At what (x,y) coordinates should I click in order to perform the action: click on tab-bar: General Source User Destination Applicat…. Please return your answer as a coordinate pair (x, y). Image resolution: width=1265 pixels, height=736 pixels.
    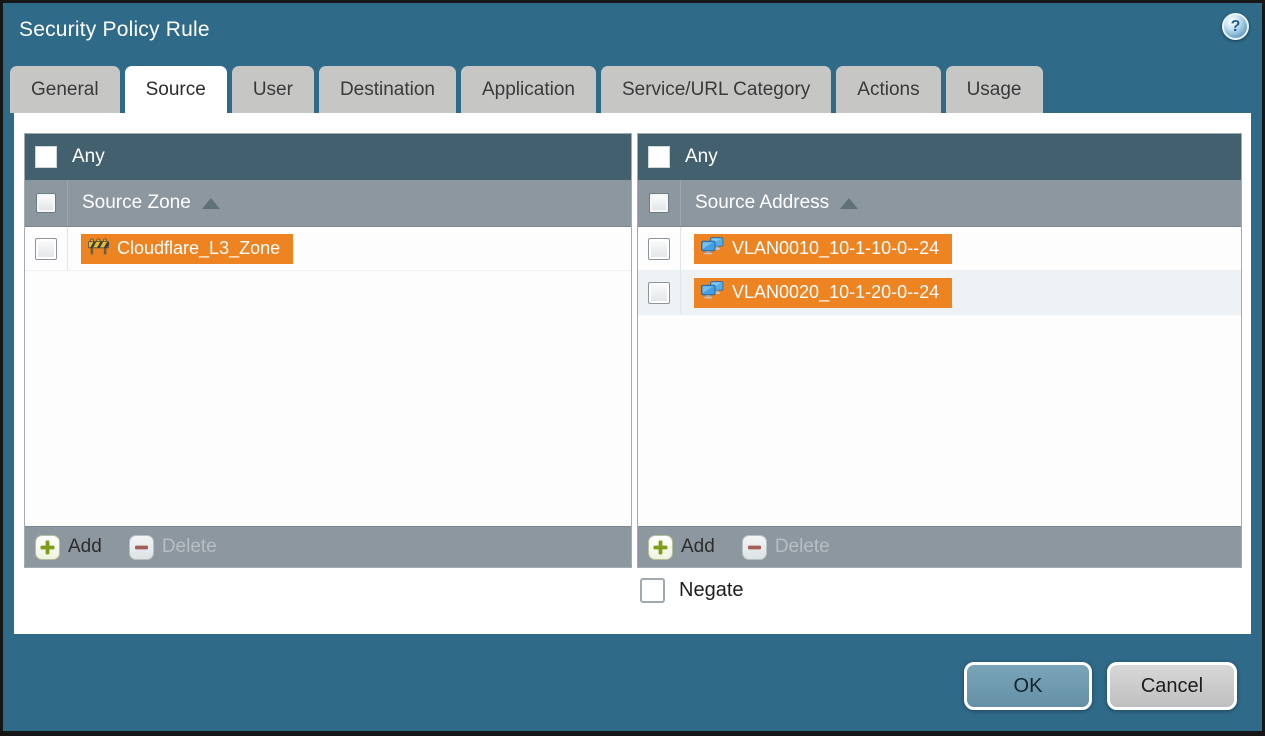
    Looking at the image, I should click on (632, 89).